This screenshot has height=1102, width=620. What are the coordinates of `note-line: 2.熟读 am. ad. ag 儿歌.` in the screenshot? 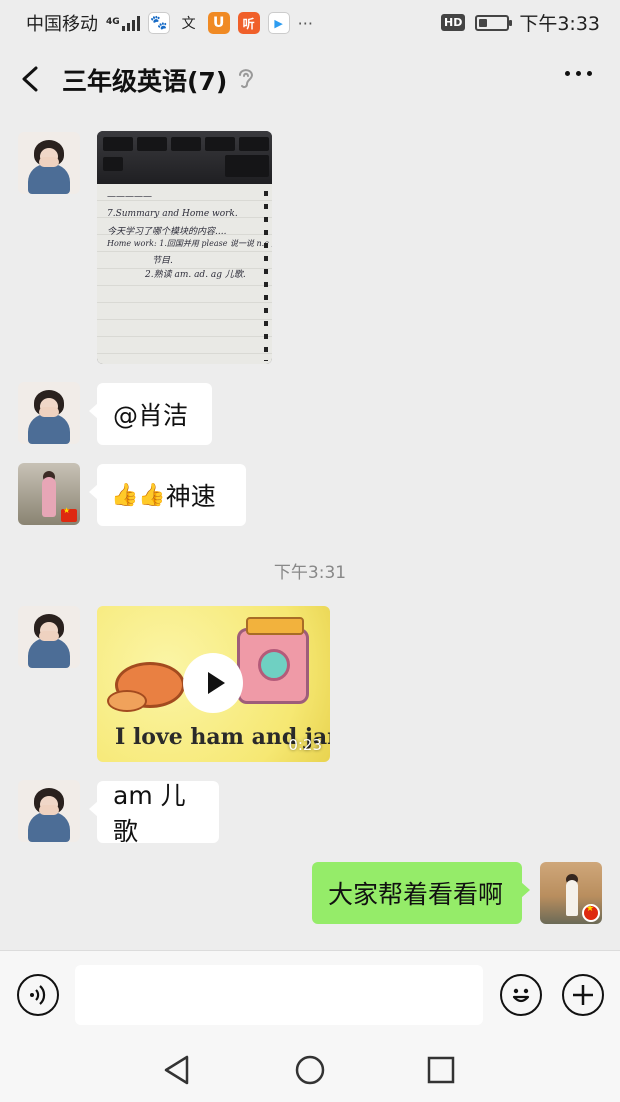 It's located at (195, 275).